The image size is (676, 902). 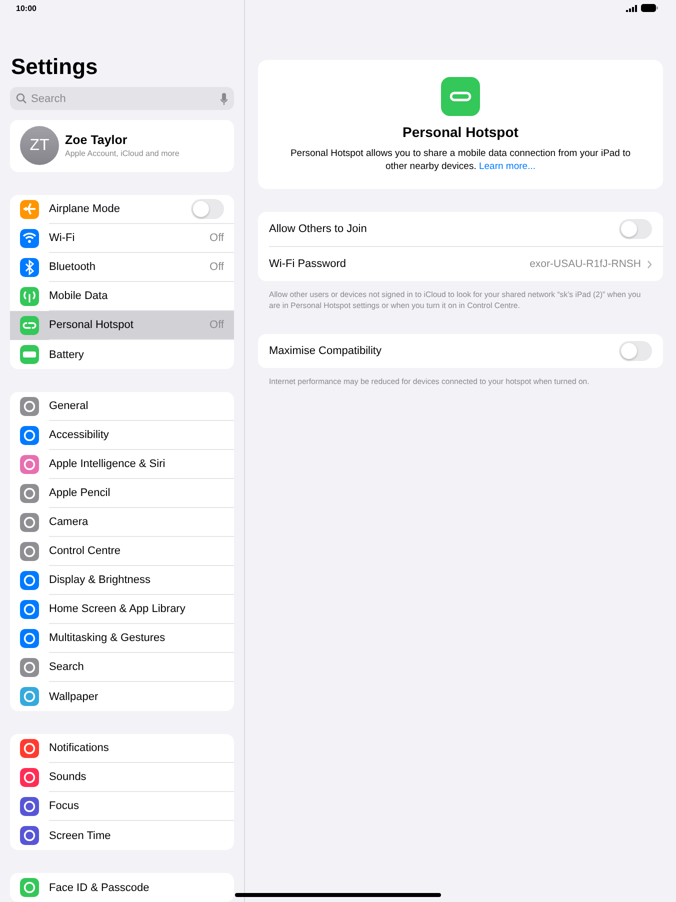 What do you see at coordinates (64, 806) in the screenshot?
I see `item-label: Focus` at bounding box center [64, 806].